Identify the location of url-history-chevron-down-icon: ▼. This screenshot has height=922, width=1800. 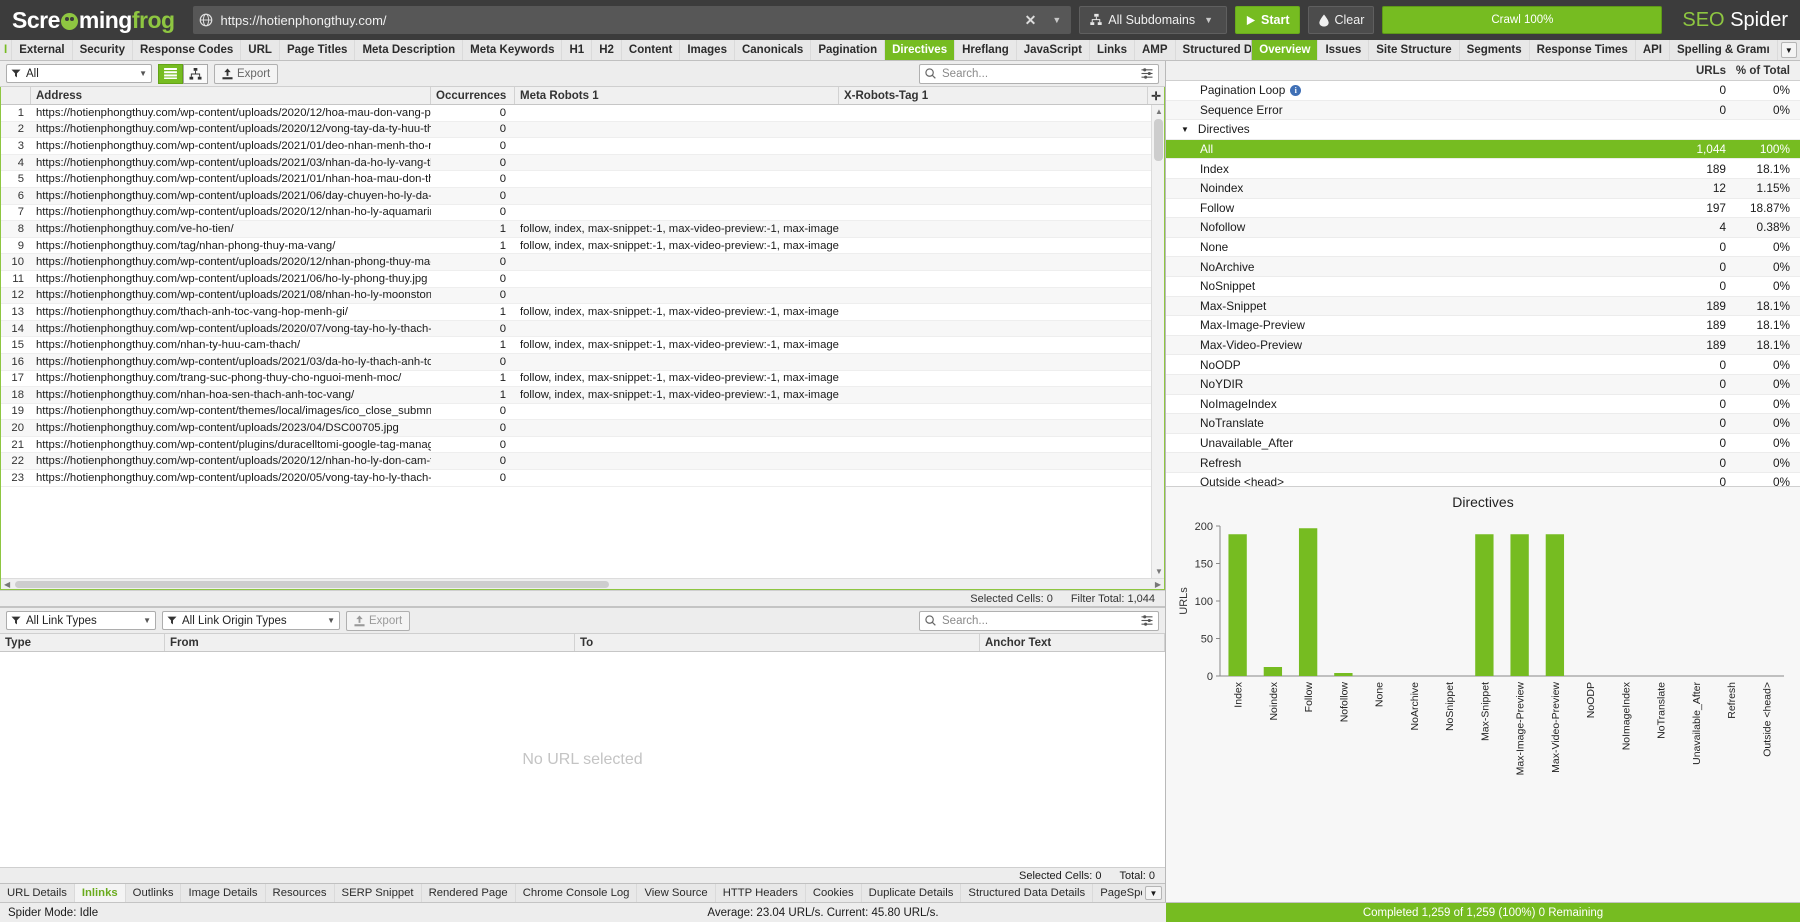
(1056, 20).